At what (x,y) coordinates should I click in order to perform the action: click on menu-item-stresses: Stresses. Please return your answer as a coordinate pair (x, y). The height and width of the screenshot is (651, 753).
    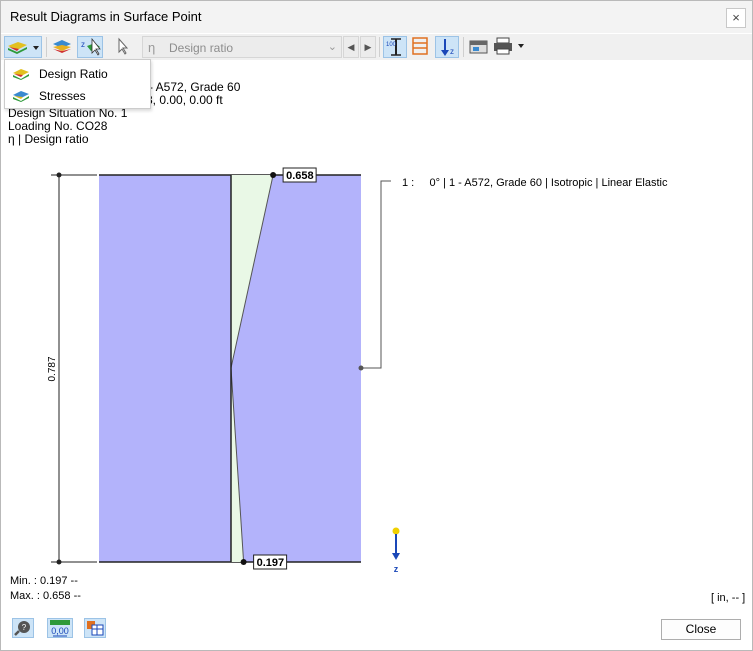
    Looking at the image, I should click on (77, 96).